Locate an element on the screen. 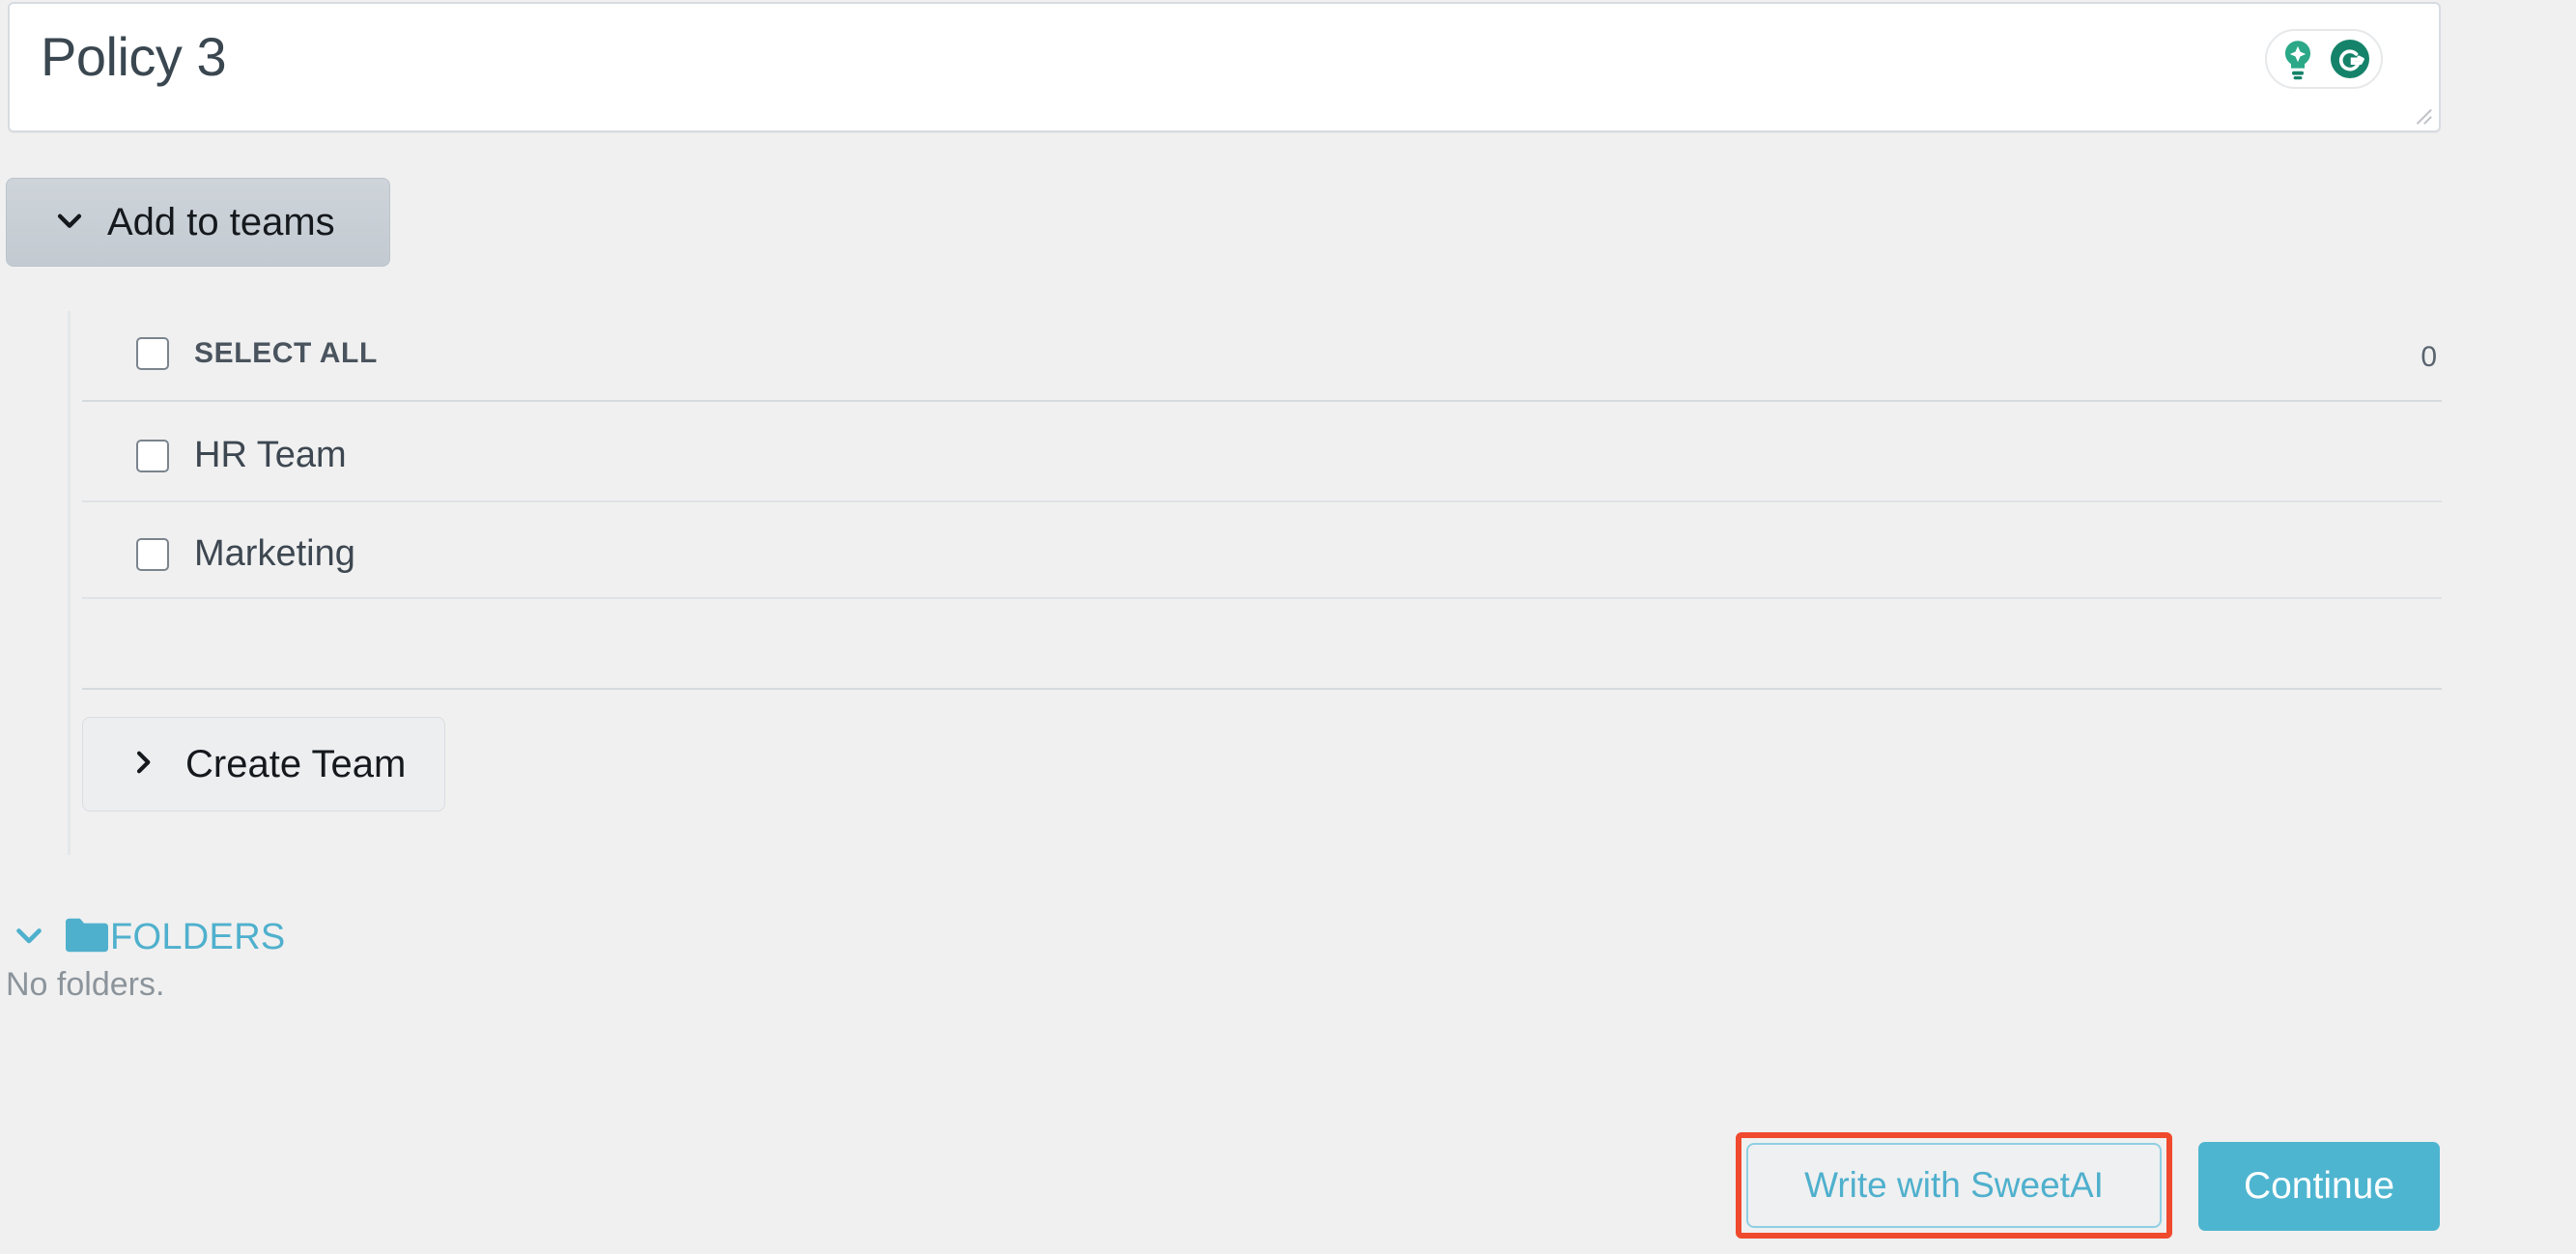  continue-button: Continue is located at coordinates (2319, 1186).